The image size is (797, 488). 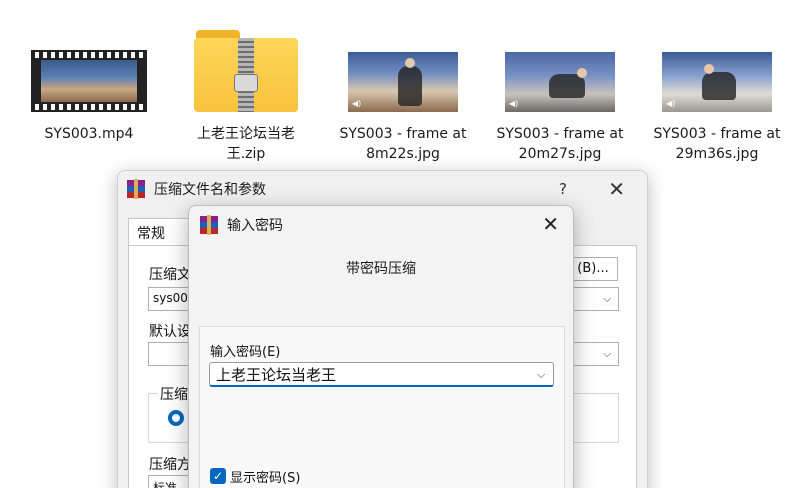 I want to click on file-name: SYS003 - frame at 8m22s.jpg, so click(x=403, y=144).